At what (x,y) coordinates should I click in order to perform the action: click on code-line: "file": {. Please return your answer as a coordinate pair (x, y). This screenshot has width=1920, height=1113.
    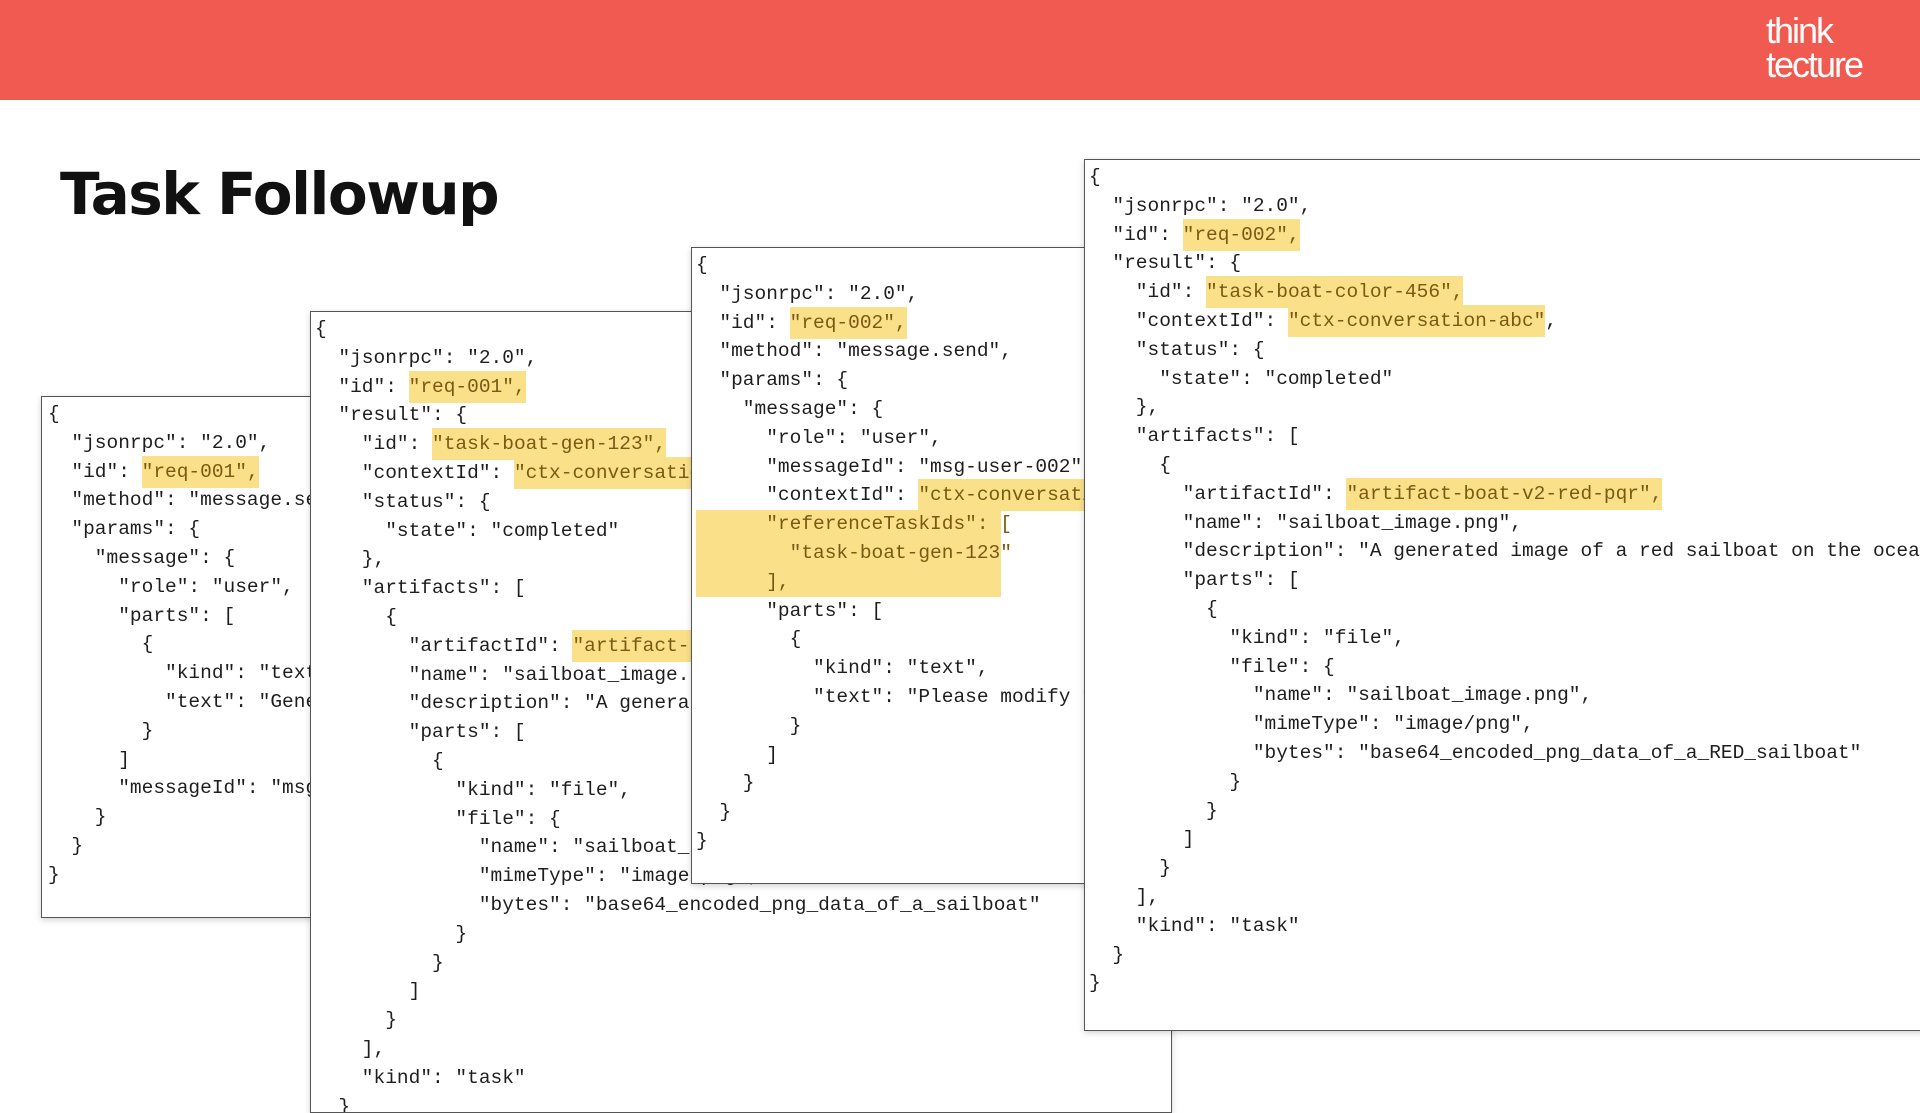
    Looking at the image, I should click on (1504, 667).